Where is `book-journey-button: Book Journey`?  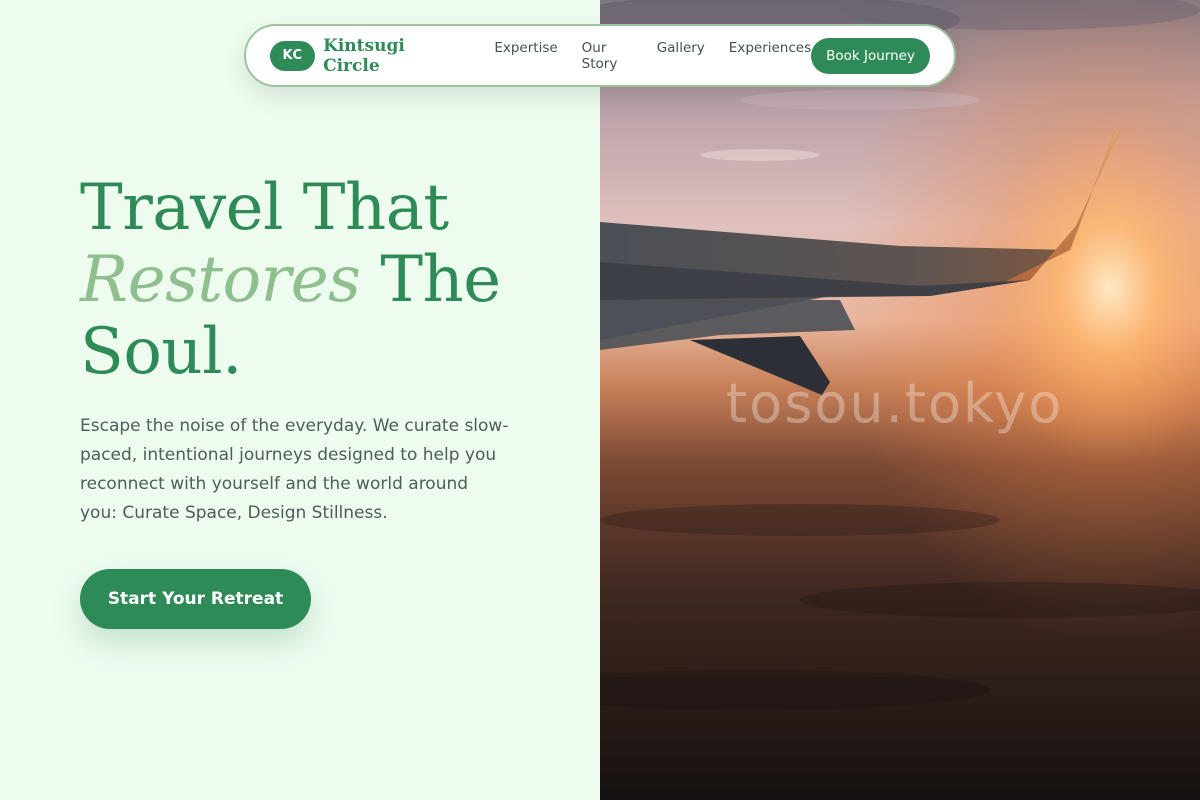
book-journey-button: Book Journey is located at coordinates (870, 55).